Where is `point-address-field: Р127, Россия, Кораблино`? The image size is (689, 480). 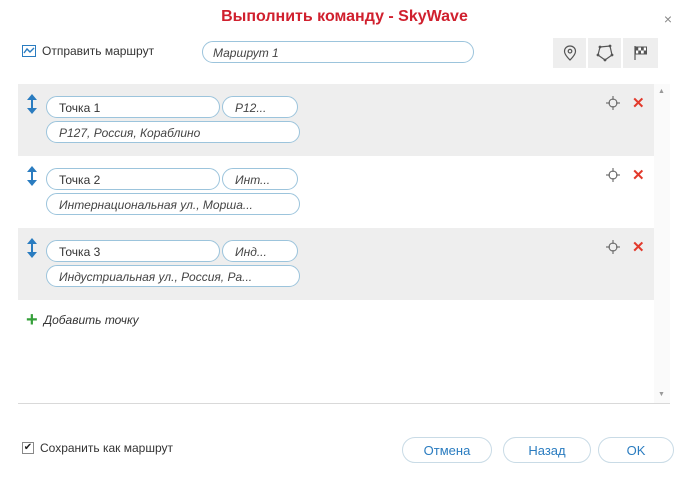 point-address-field: Р127, Россия, Кораблино is located at coordinates (173, 132).